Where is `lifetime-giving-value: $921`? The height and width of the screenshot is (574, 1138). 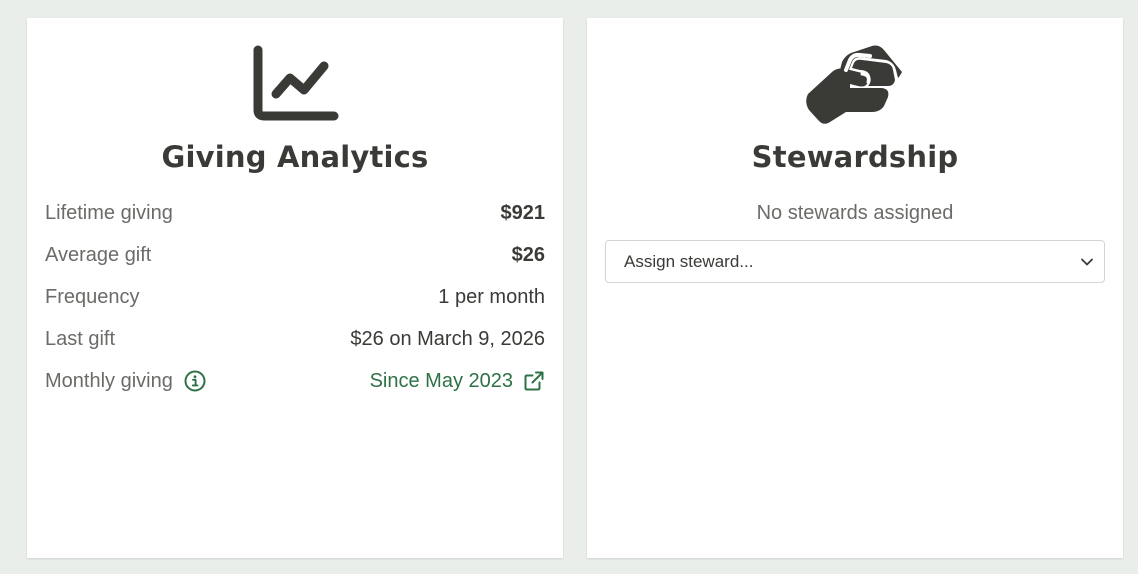 lifetime-giving-value: $921 is located at coordinates (523, 212).